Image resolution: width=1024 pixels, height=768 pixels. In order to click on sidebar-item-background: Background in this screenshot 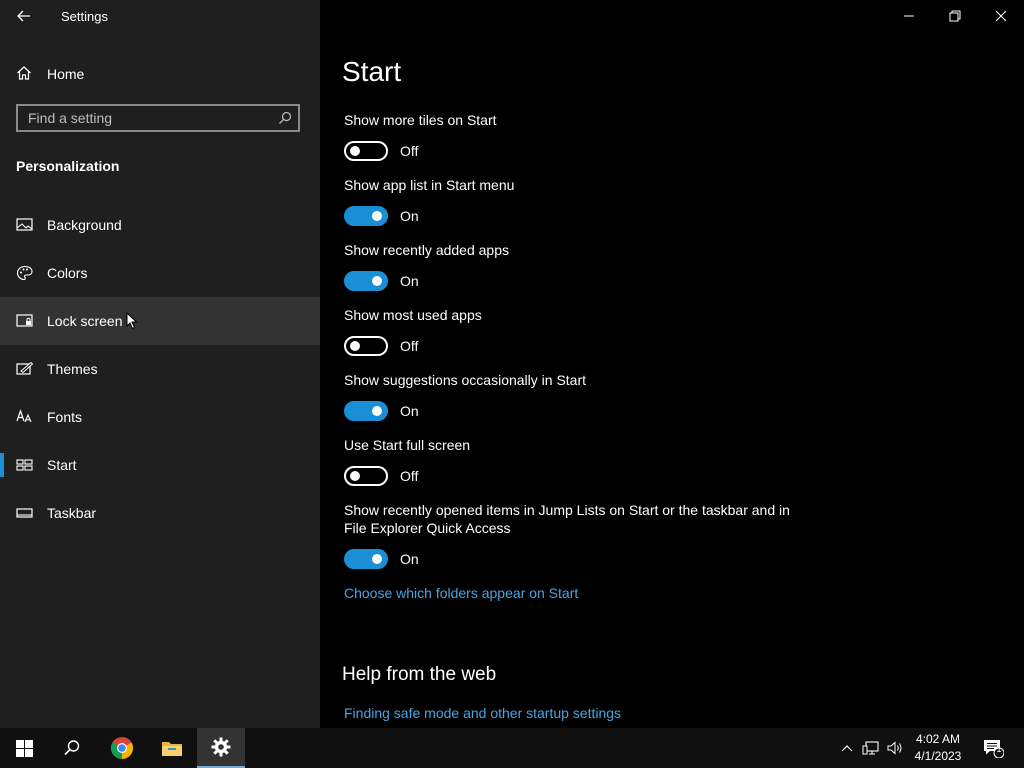, I will do `click(160, 225)`.